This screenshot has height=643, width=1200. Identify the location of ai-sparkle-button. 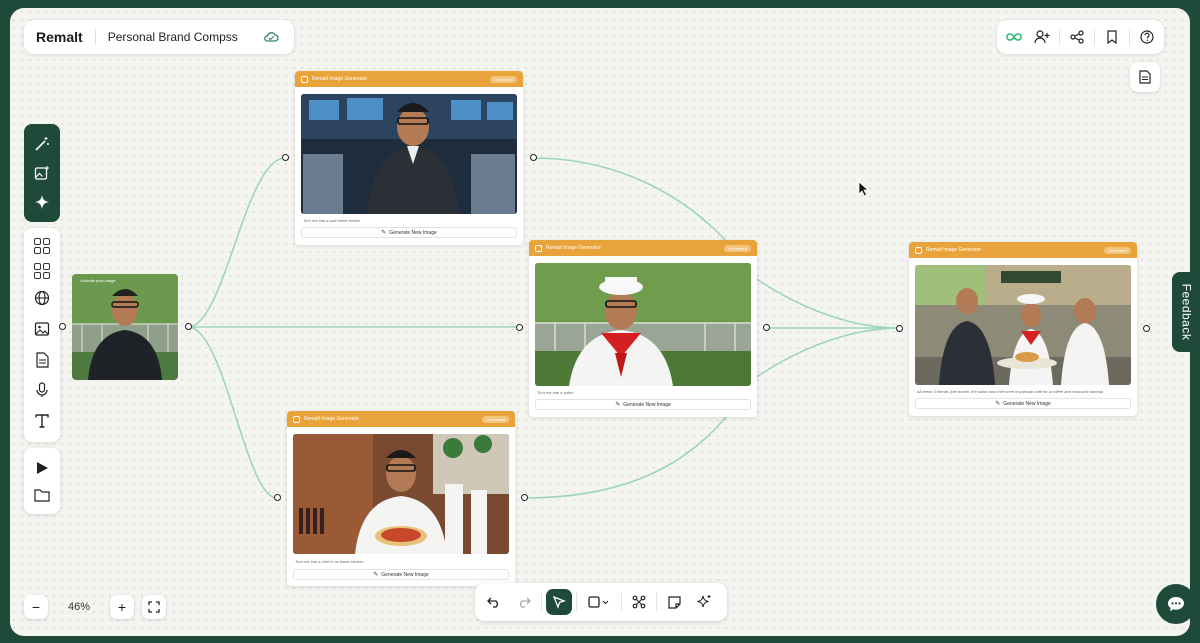
(704, 602).